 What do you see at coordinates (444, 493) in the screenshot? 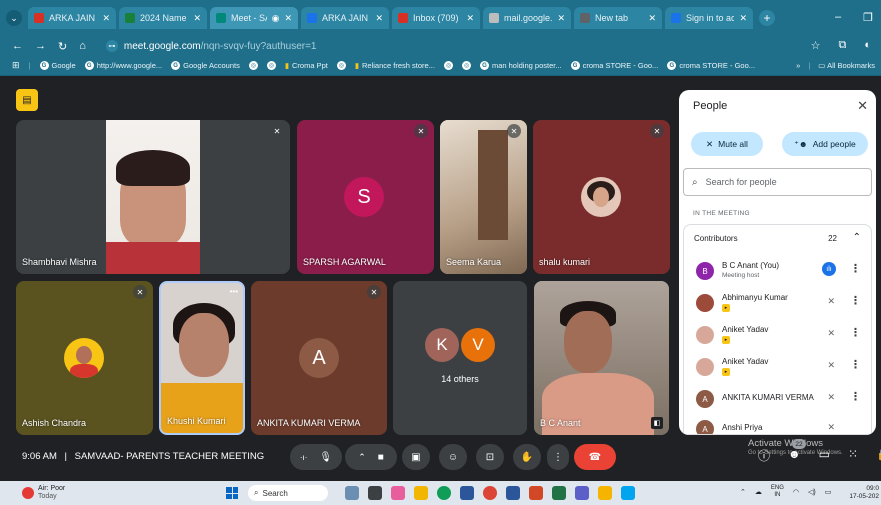
I see `edge-icon` at bounding box center [444, 493].